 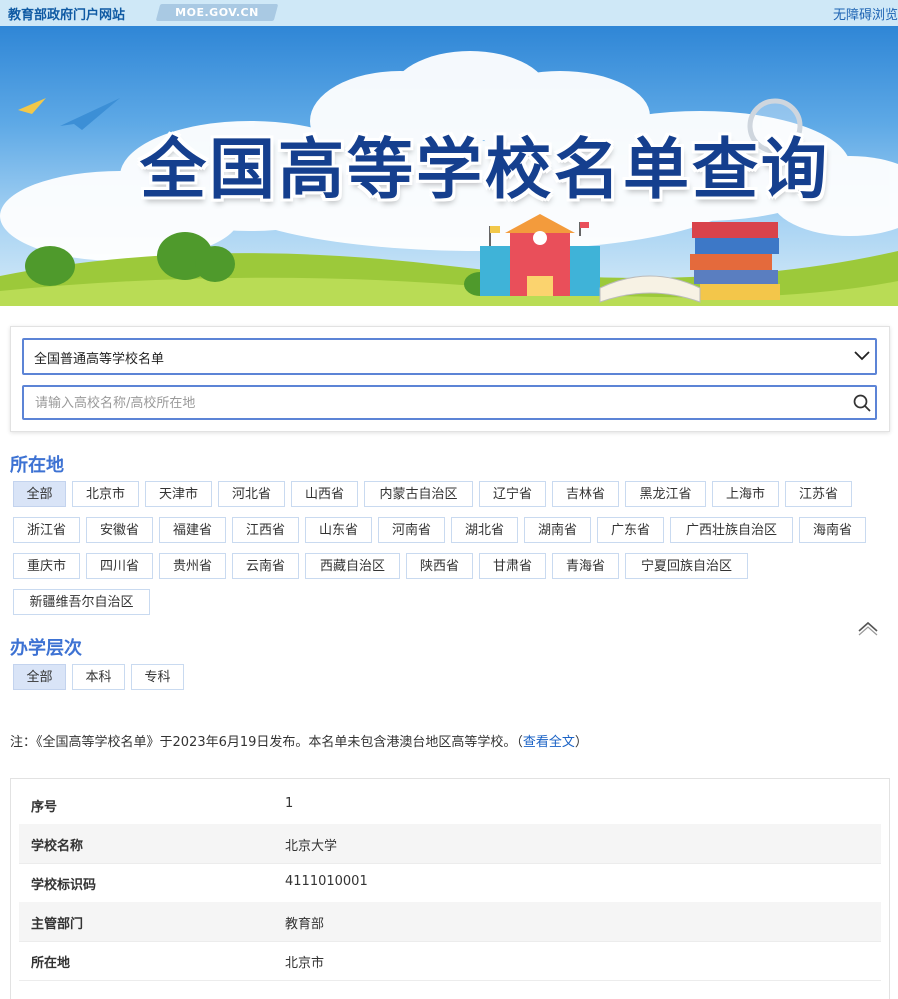 I want to click on search-panel: 全国普通高等学校名单, so click(x=450, y=379).